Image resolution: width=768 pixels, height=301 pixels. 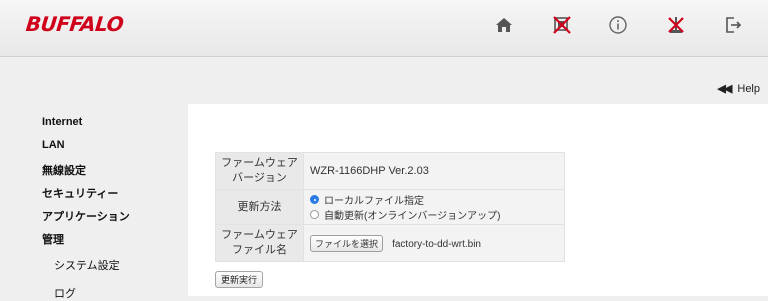 I want to click on selected-file-name: factory-to-dd-wrt.bin, so click(x=436, y=244).